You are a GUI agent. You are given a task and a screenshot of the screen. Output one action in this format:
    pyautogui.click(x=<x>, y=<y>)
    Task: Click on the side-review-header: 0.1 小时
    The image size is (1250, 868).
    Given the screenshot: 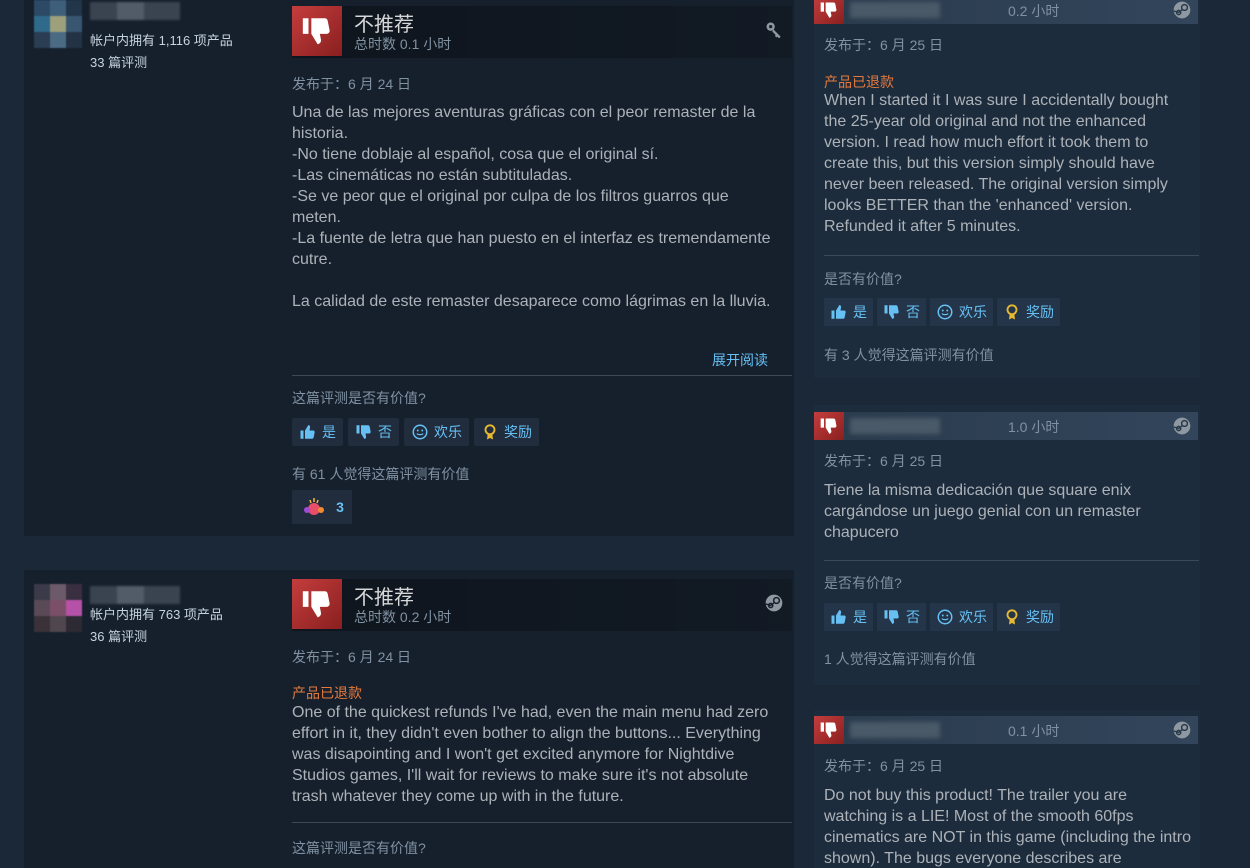 What is the action you would take?
    pyautogui.click(x=1006, y=730)
    